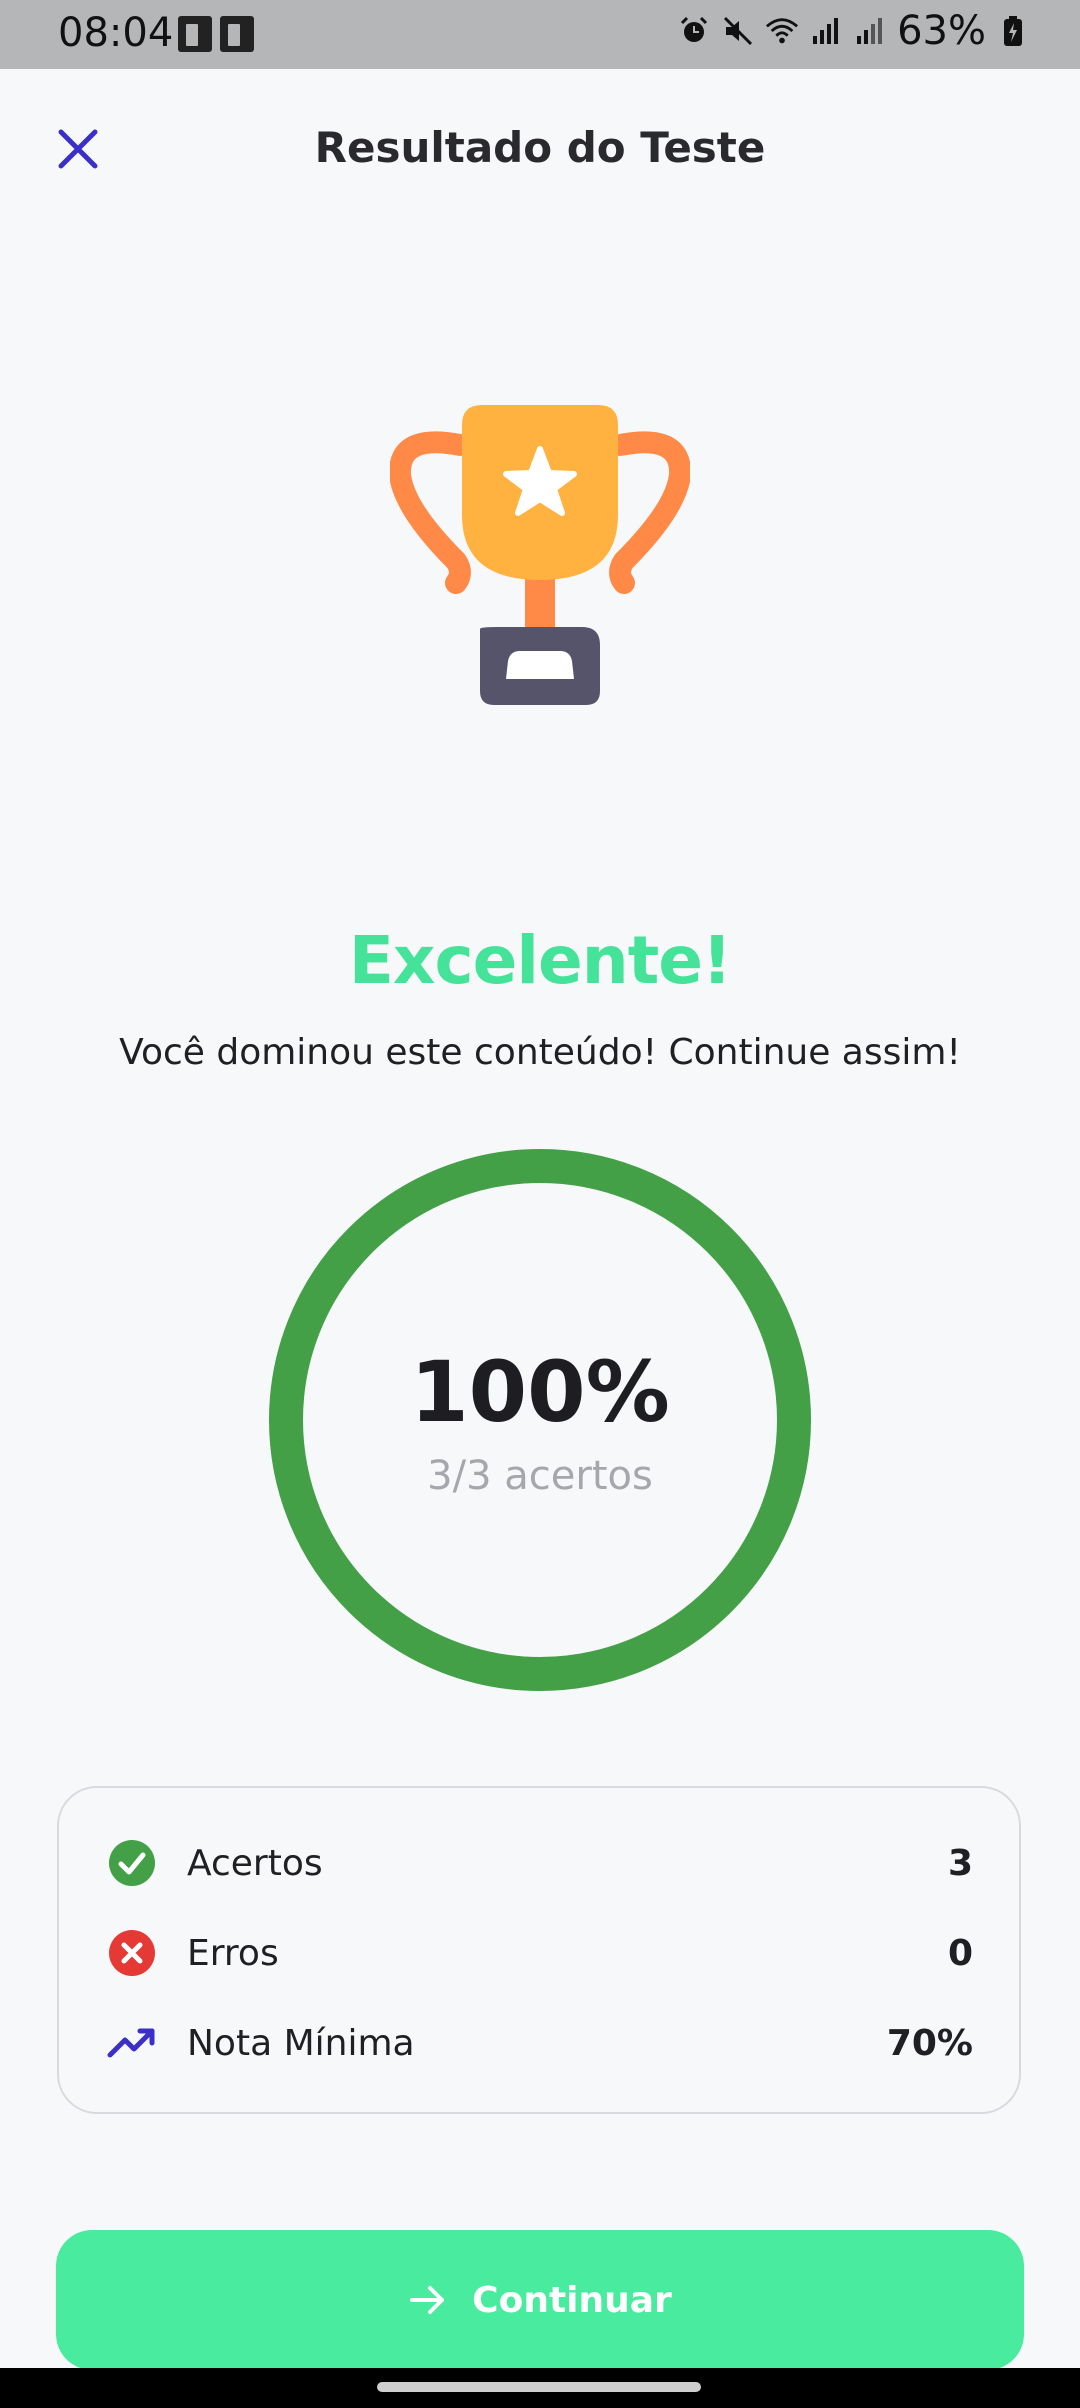  What do you see at coordinates (960, 1953) in the screenshot?
I see `stat-value: 0` at bounding box center [960, 1953].